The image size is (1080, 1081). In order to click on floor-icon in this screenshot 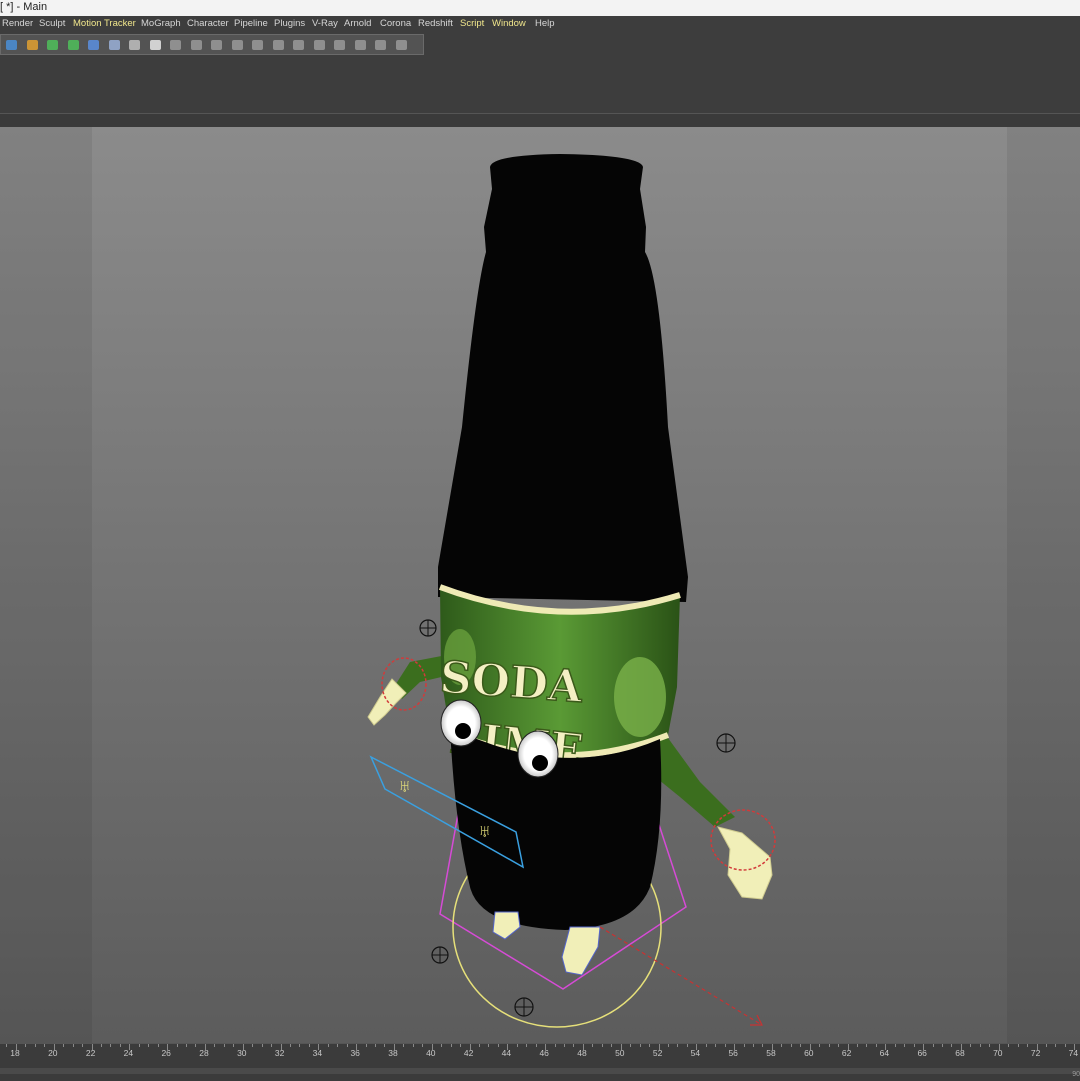, I will do `click(114, 45)`.